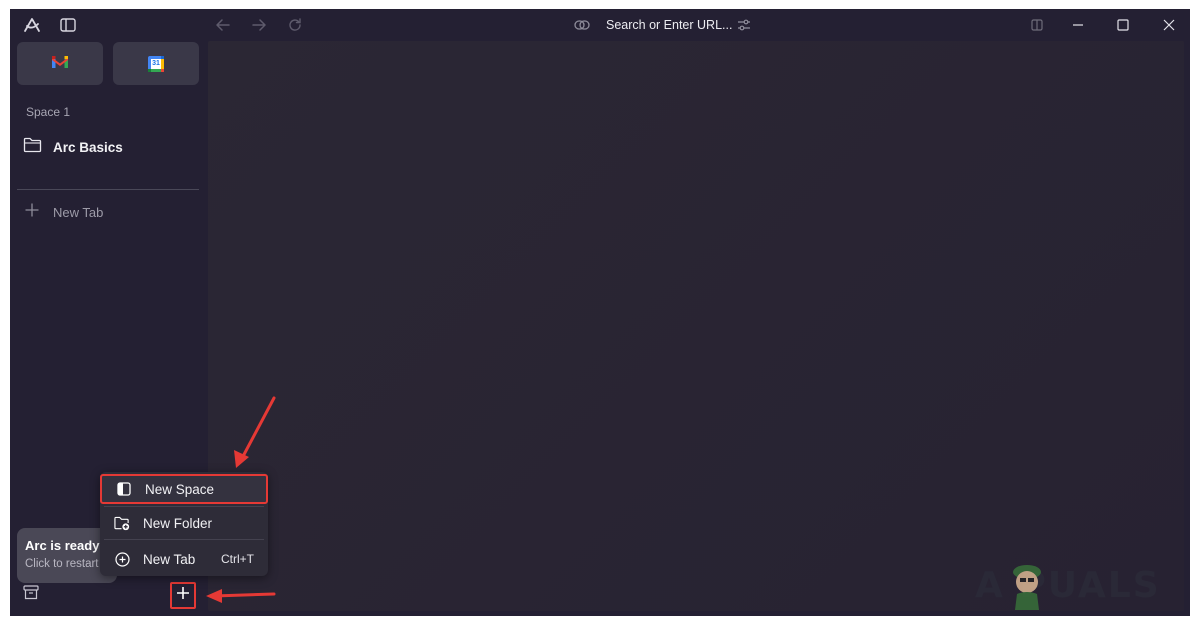 The image size is (1200, 626). I want to click on arc-logo-icon, so click(32, 25).